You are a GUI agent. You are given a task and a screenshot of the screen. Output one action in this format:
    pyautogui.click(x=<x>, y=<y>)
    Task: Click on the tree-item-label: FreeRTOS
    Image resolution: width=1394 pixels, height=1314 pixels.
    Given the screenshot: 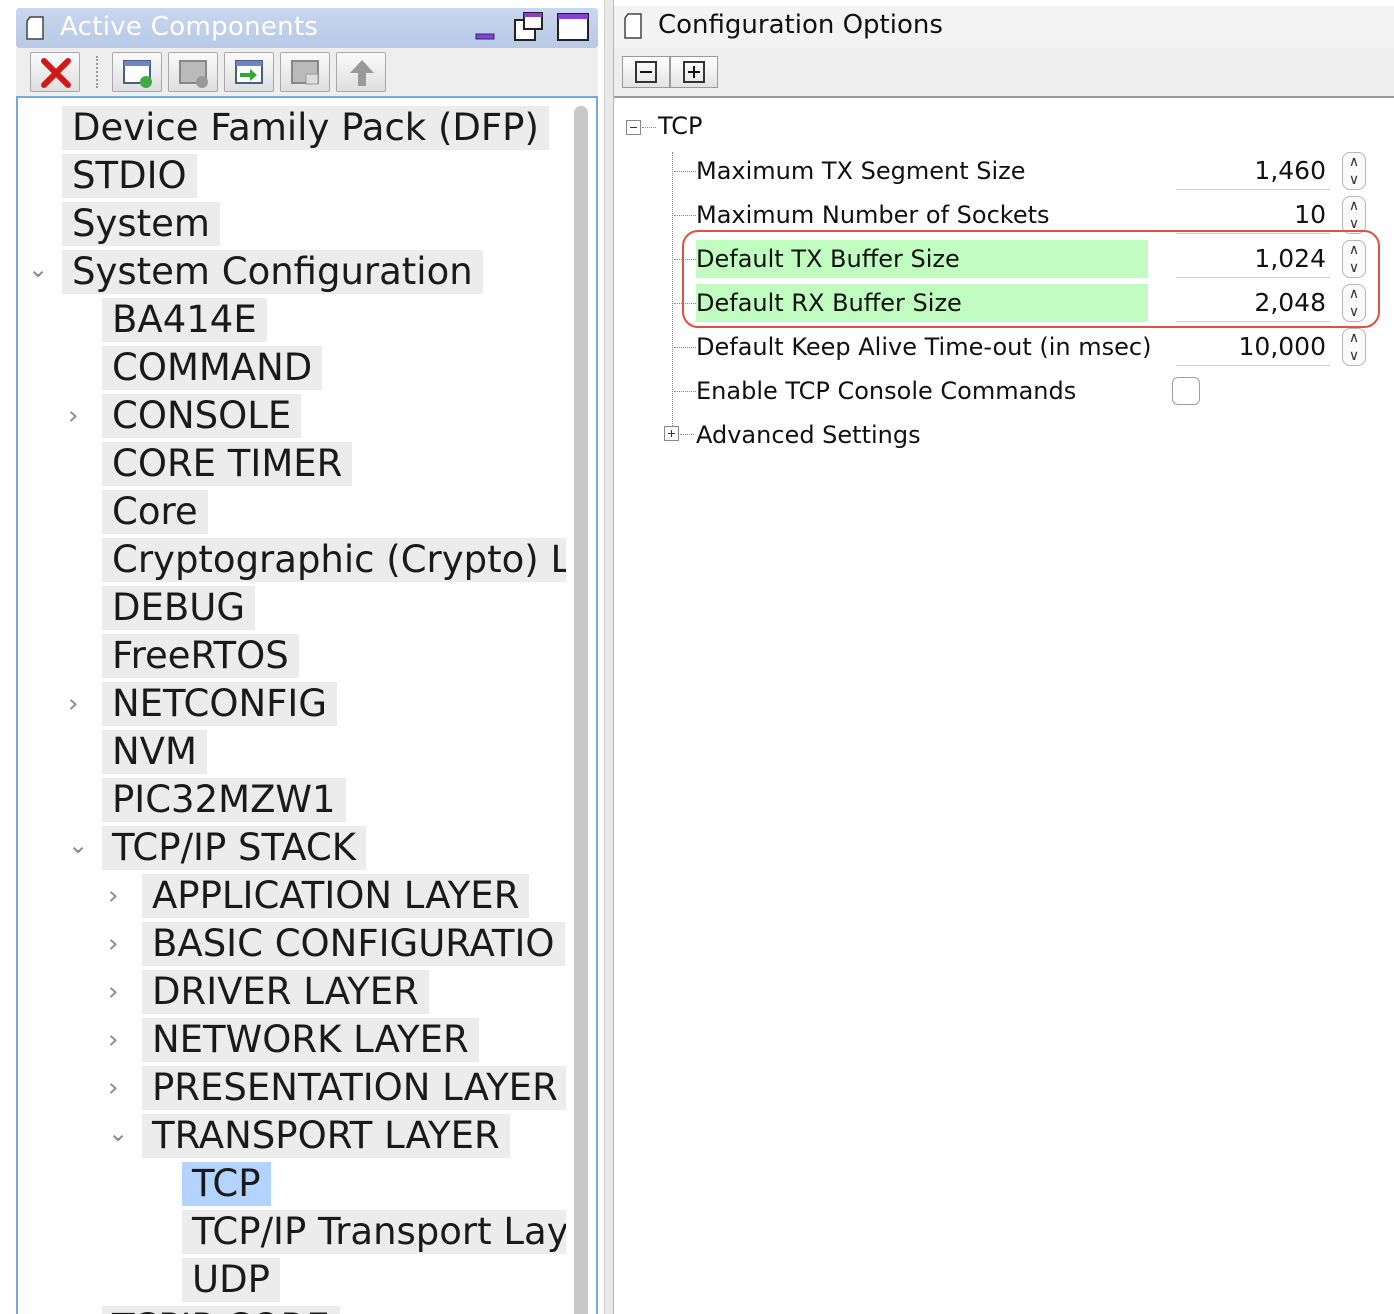 What is the action you would take?
    pyautogui.click(x=200, y=656)
    